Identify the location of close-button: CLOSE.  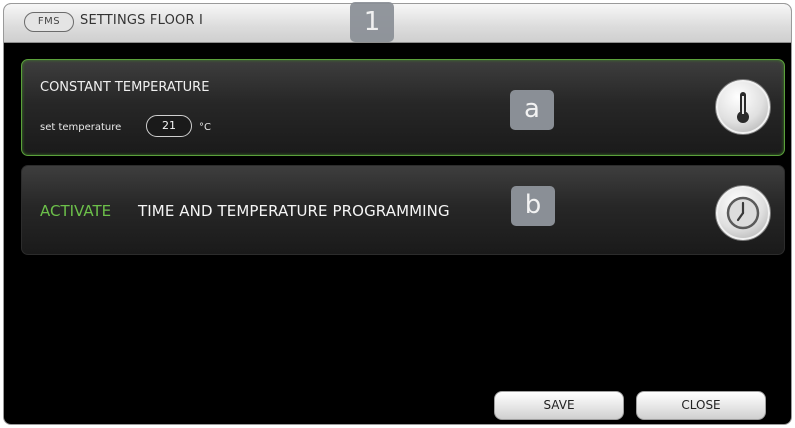
(701, 405).